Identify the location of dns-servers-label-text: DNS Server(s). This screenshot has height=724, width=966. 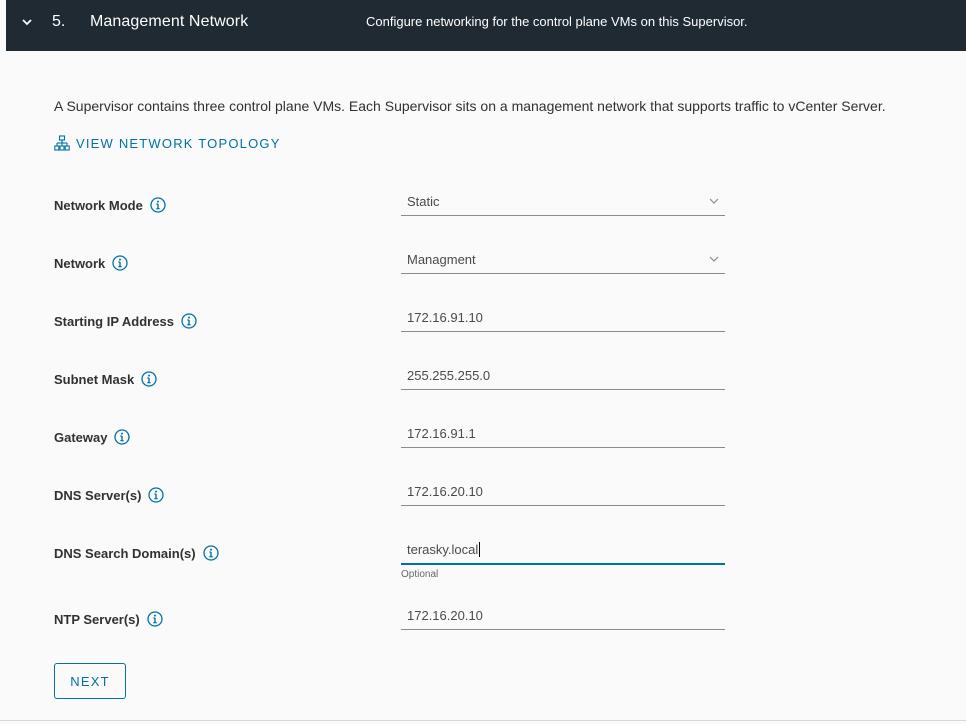
(98, 495).